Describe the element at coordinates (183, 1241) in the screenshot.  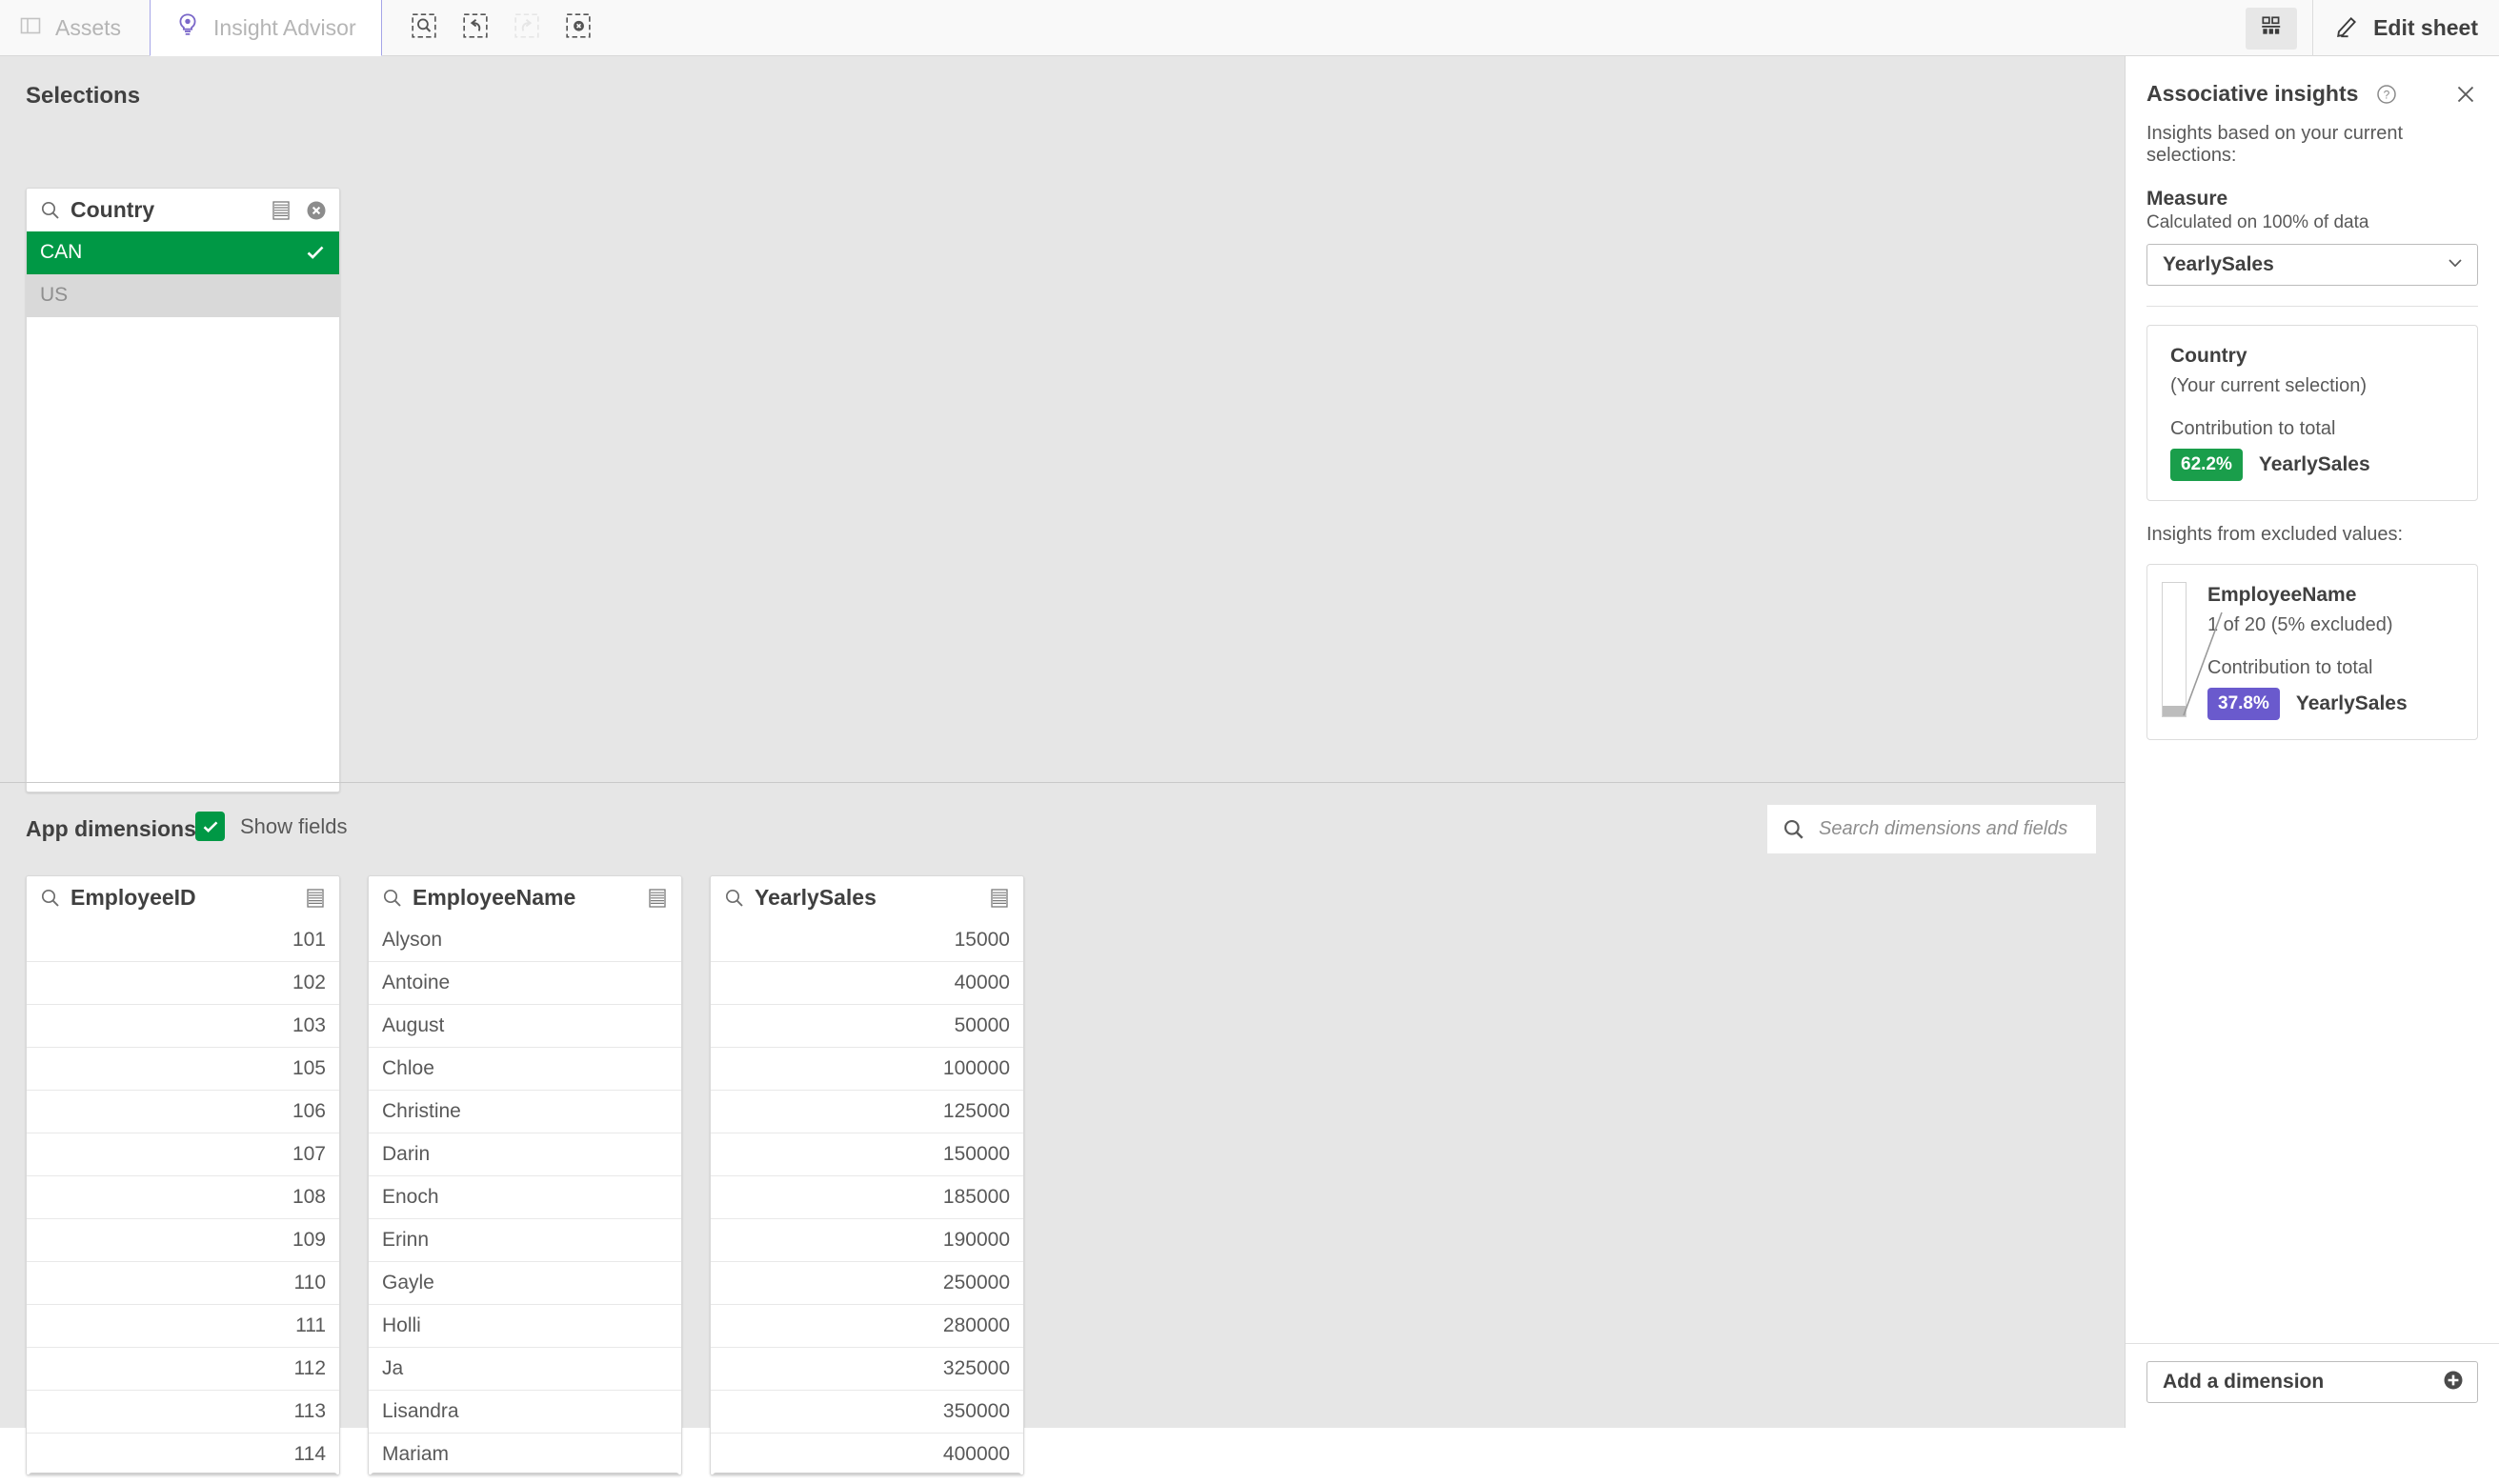
I see `listbox-row: 109` at that location.